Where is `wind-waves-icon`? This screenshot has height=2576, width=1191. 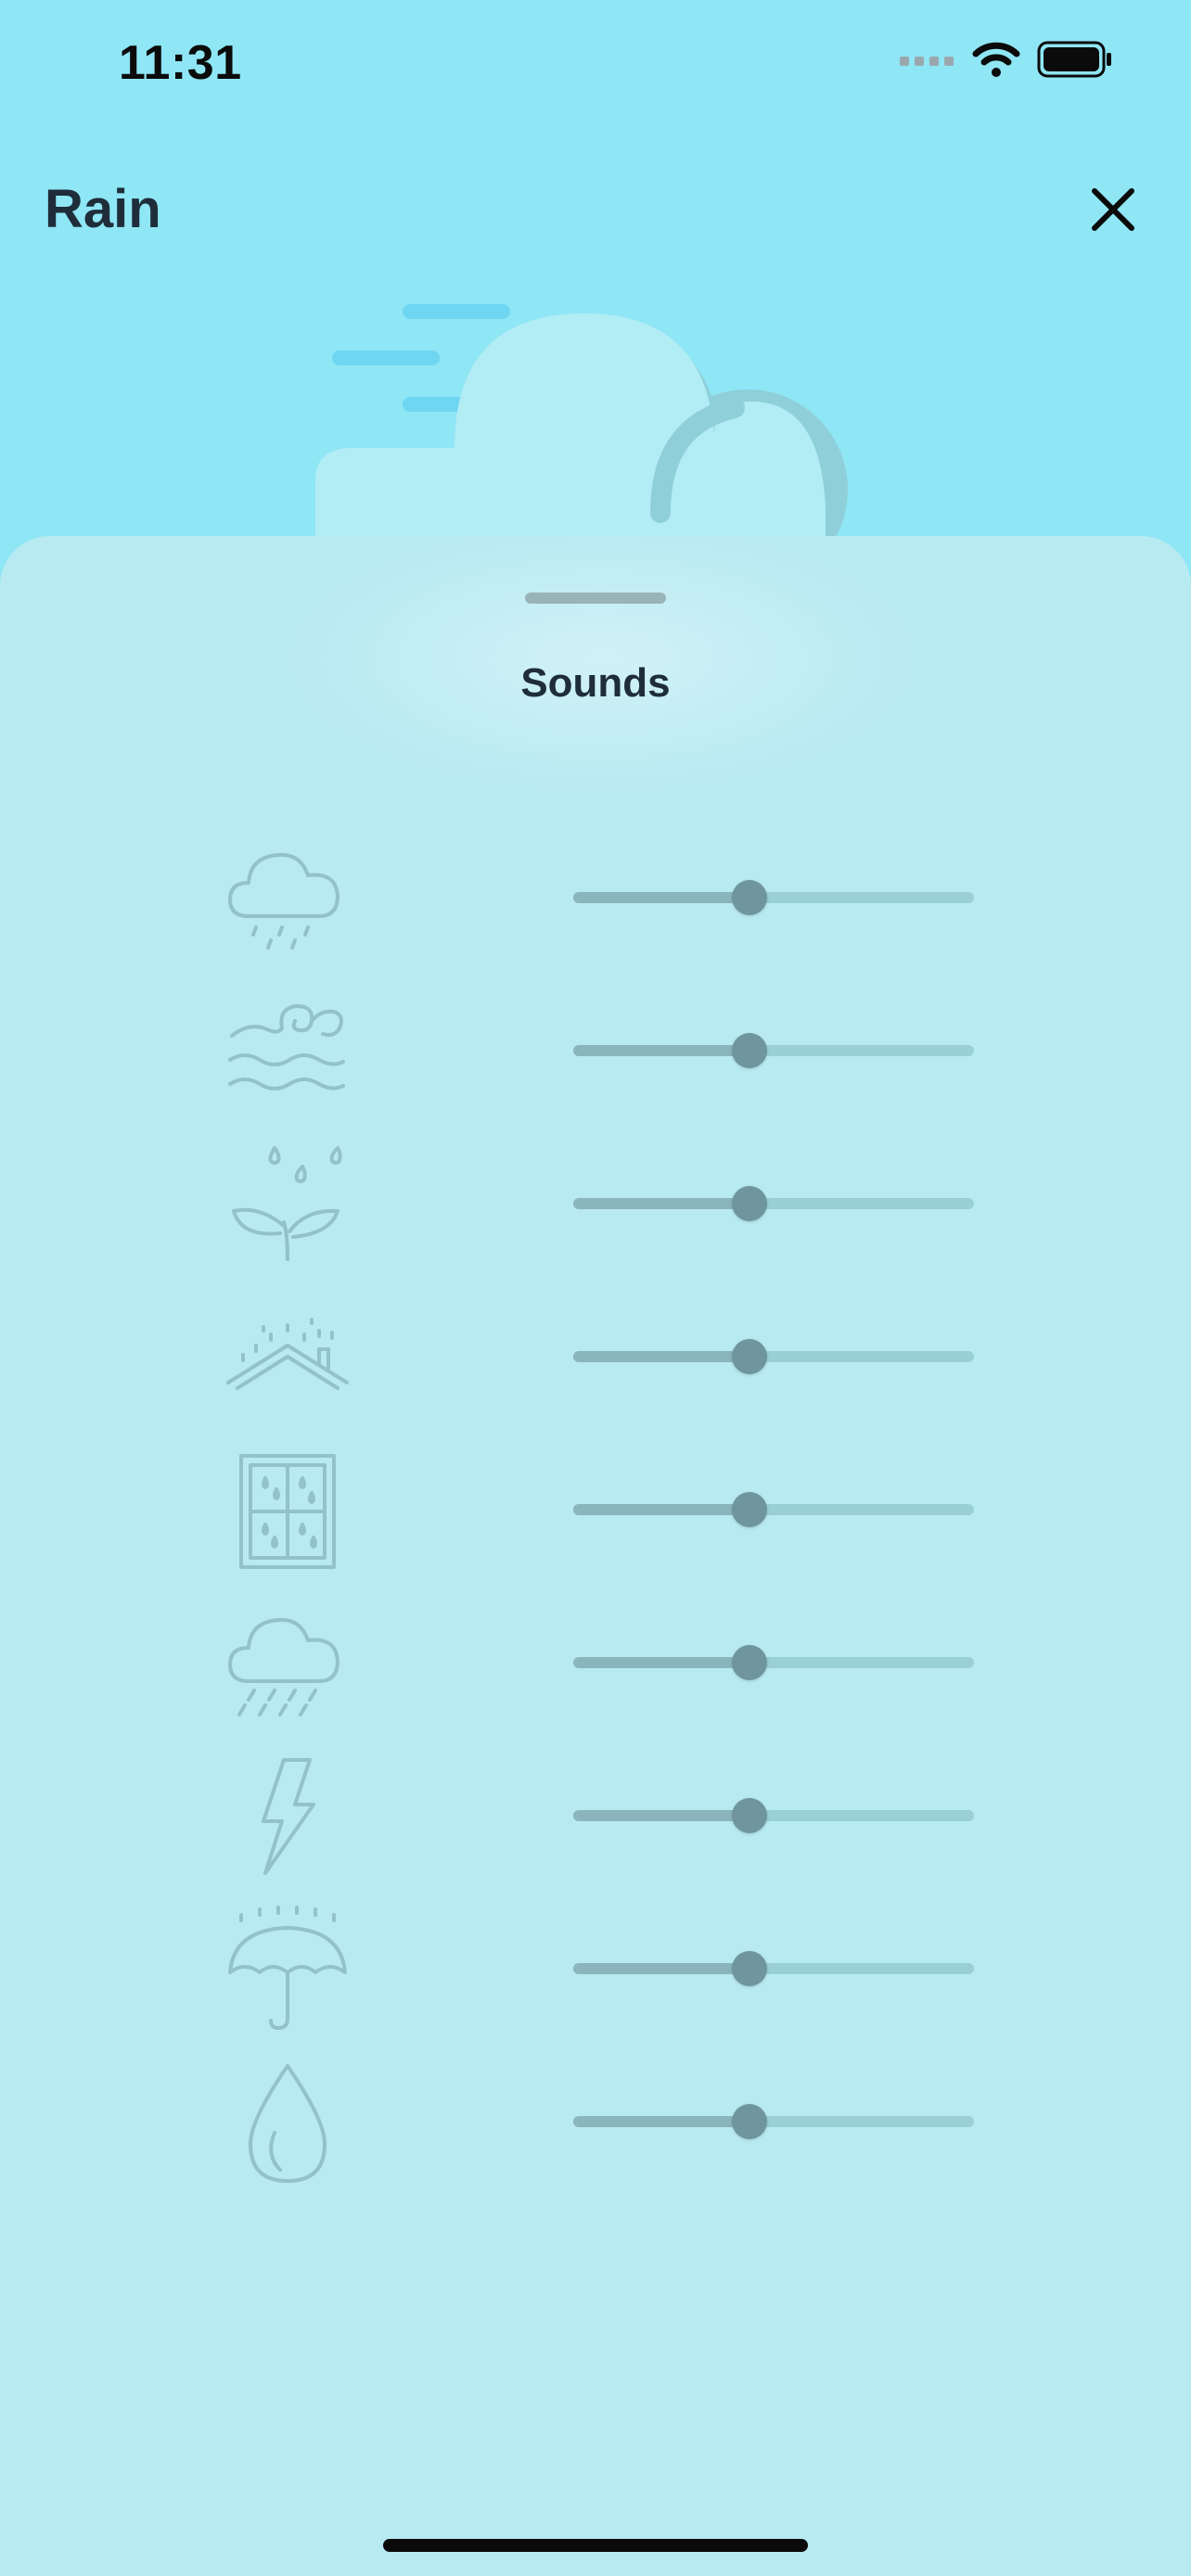 wind-waves-icon is located at coordinates (286, 1047).